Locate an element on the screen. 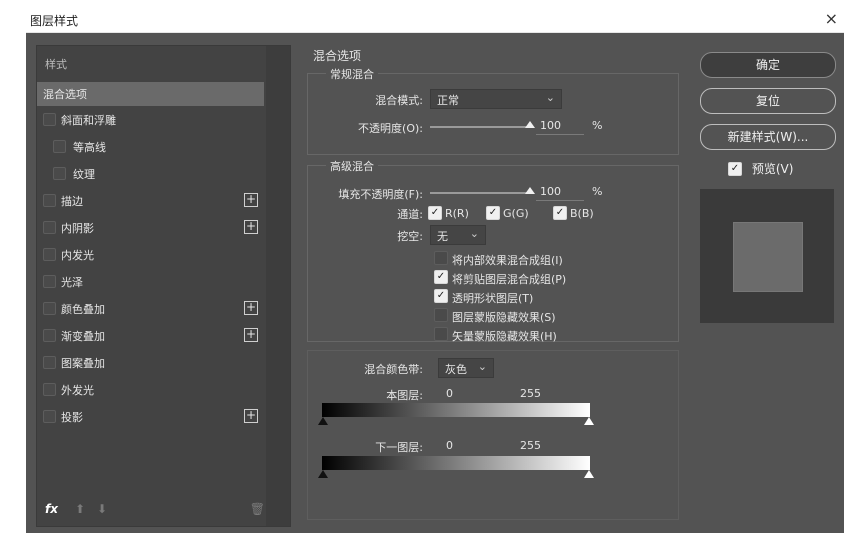 The height and width of the screenshot is (543, 862). style-item-blending-options: 混合选项 is located at coordinates (150, 94).